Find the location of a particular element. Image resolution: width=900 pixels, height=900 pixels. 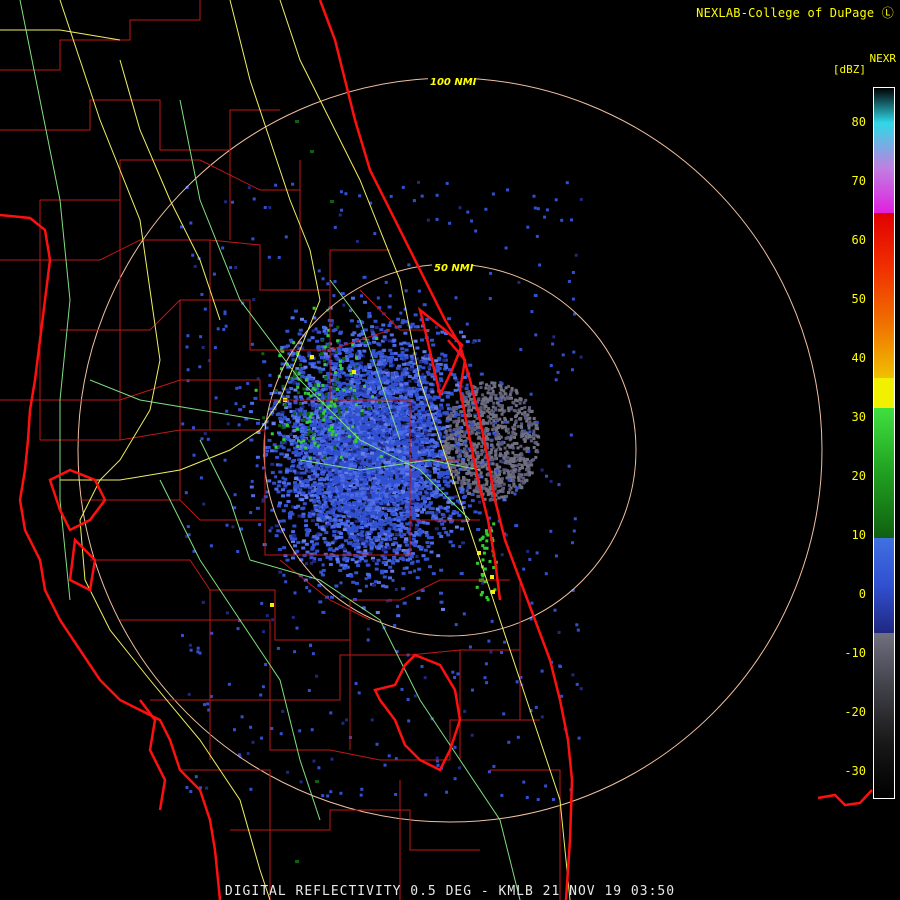

logo-icon: Ⓛ is located at coordinates (887, 13).